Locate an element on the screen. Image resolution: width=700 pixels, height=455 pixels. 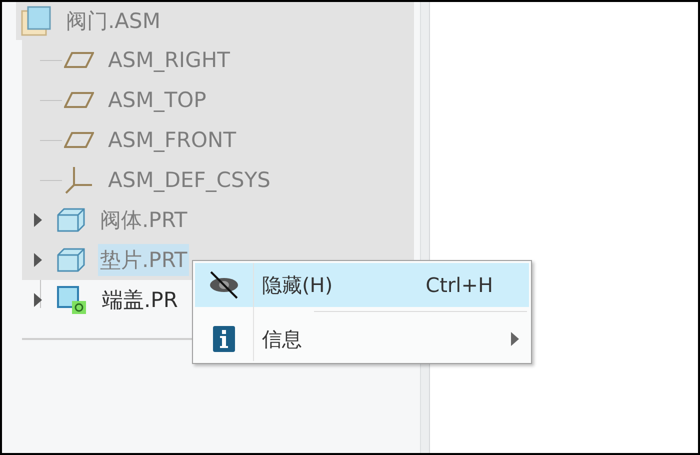
hidden-eye-icon is located at coordinates (224, 285).